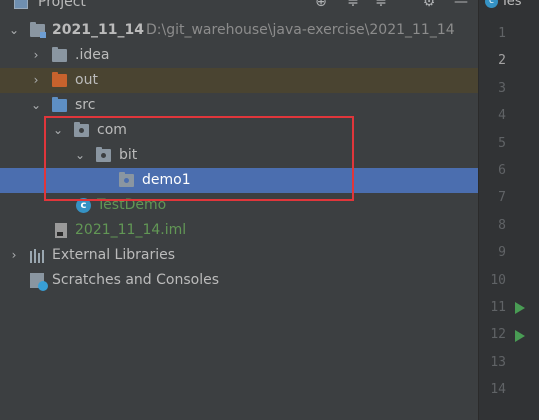  What do you see at coordinates (135, 280) in the screenshot?
I see `tree-item-label: Scratches and Consoles` at bounding box center [135, 280].